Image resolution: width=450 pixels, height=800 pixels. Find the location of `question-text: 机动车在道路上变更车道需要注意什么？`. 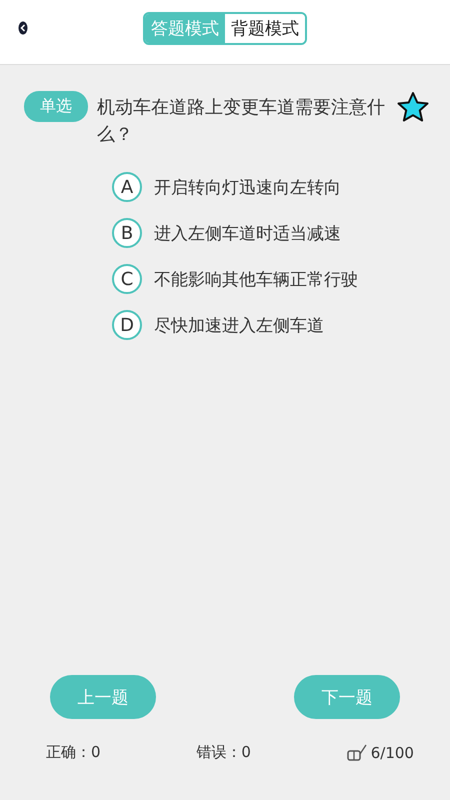

question-text: 机动车在道路上变更车道需要注意什么？ is located at coordinates (241, 121).